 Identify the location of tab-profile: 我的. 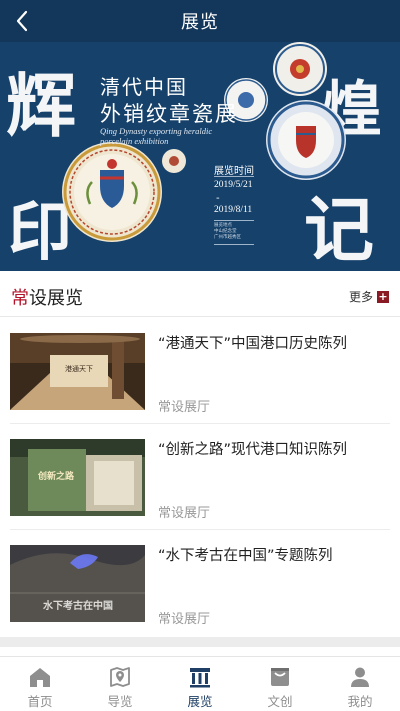
(360, 684).